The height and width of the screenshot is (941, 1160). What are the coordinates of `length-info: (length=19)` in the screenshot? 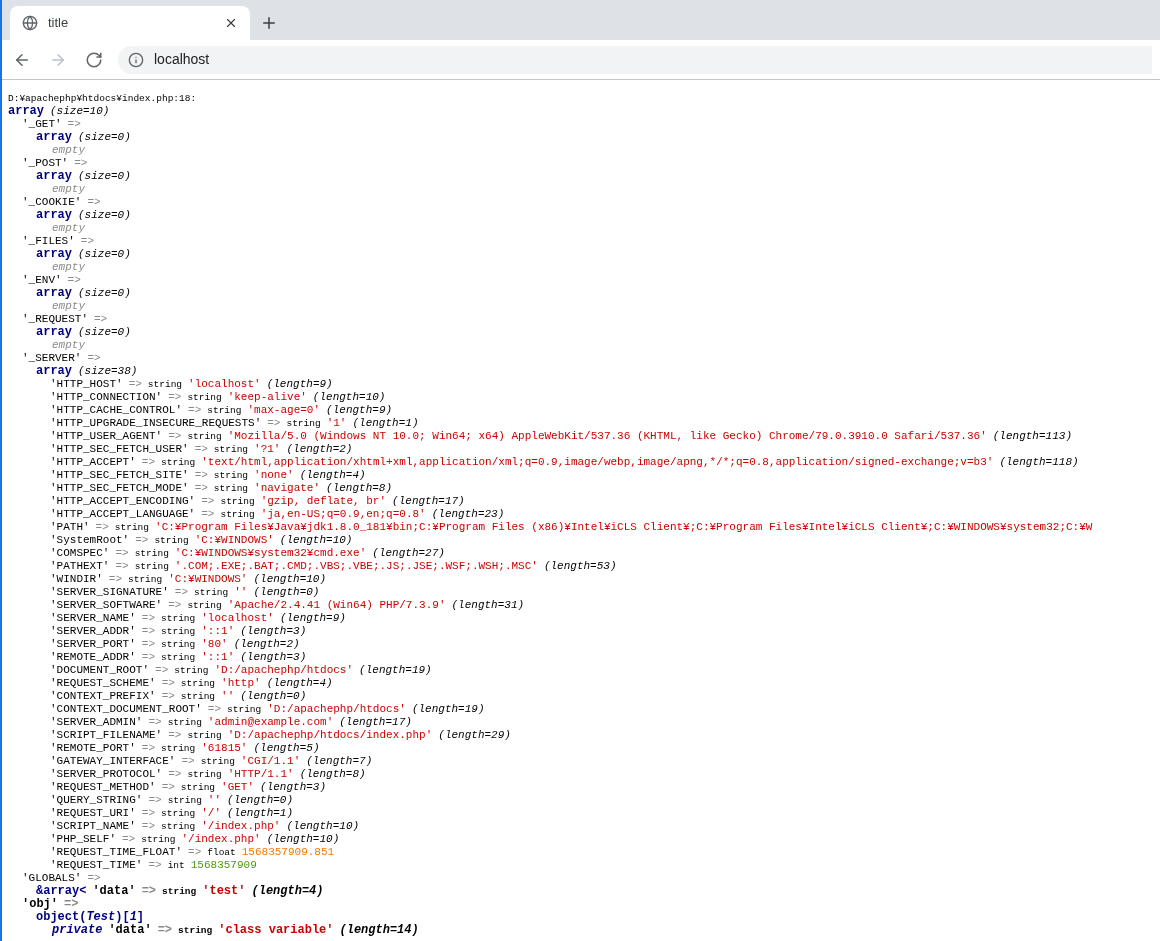 It's located at (448, 709).